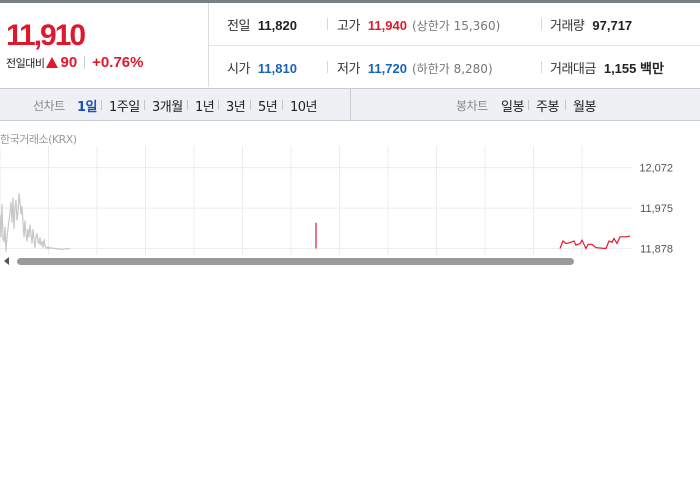  I want to click on stat-value: 97,717, so click(612, 25).